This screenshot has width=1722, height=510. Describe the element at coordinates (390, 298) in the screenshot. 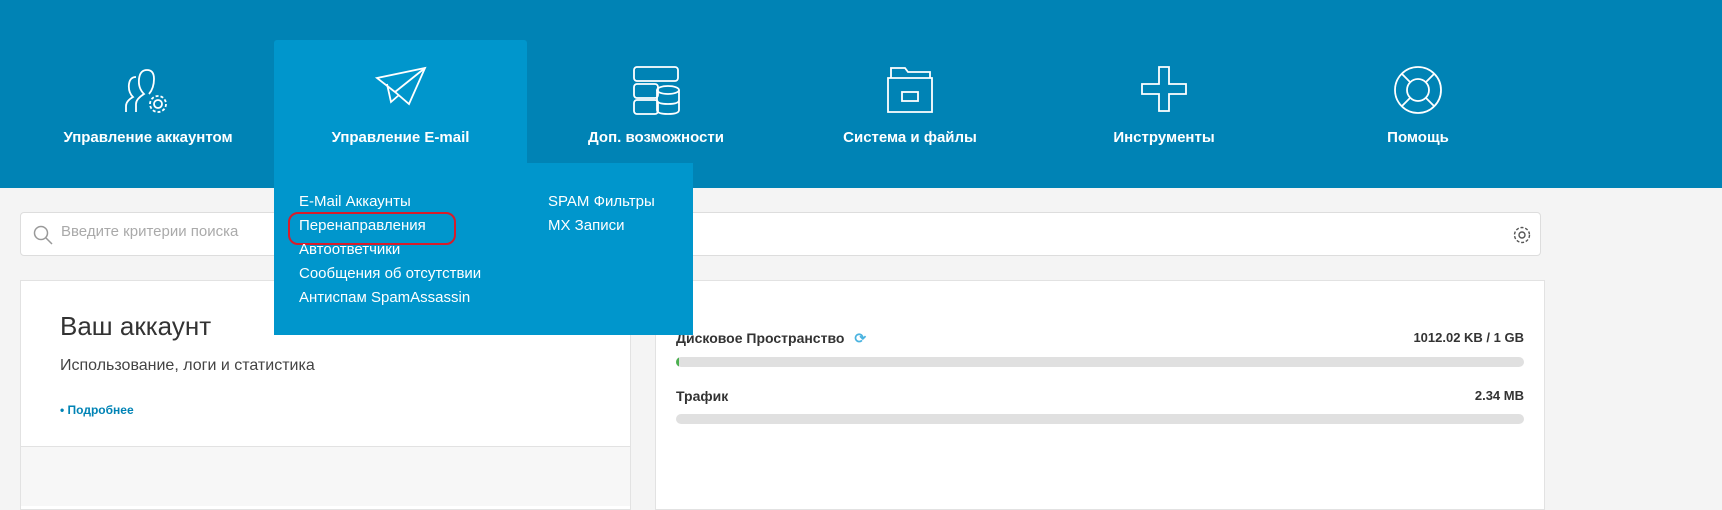

I see `menu-spamassassin: Антиспам SpamAssassin` at that location.